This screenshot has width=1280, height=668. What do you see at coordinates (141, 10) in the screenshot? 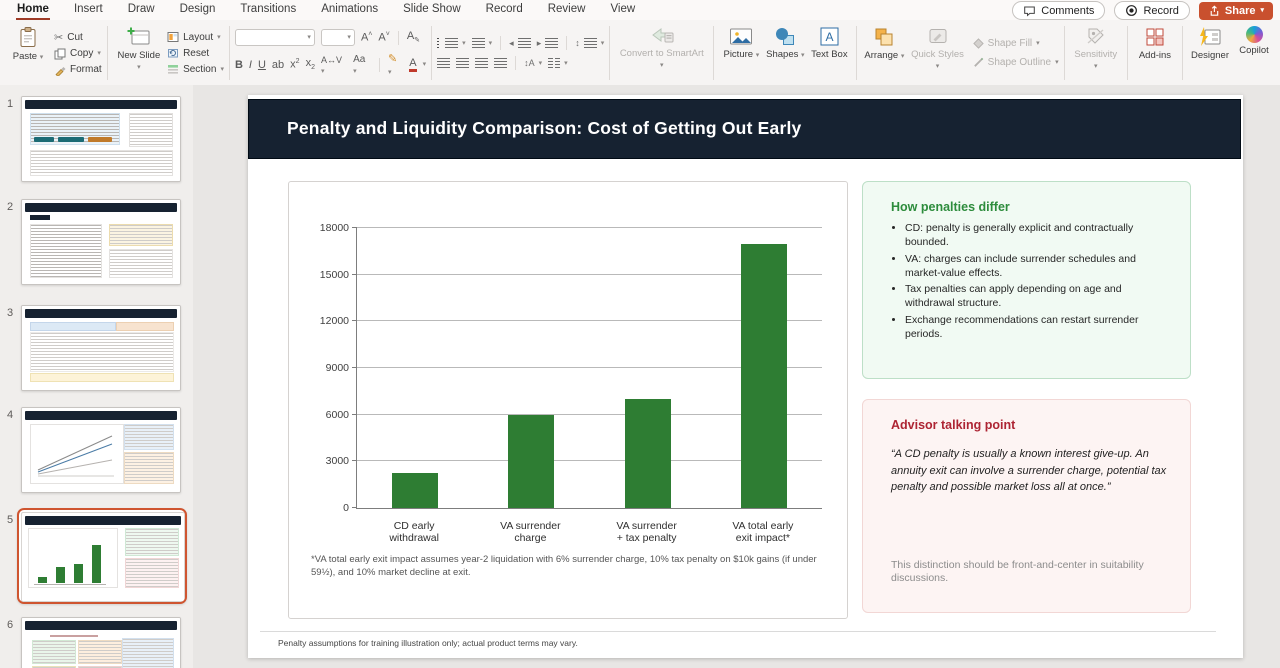
I see `tab-draw: Draw` at bounding box center [141, 10].